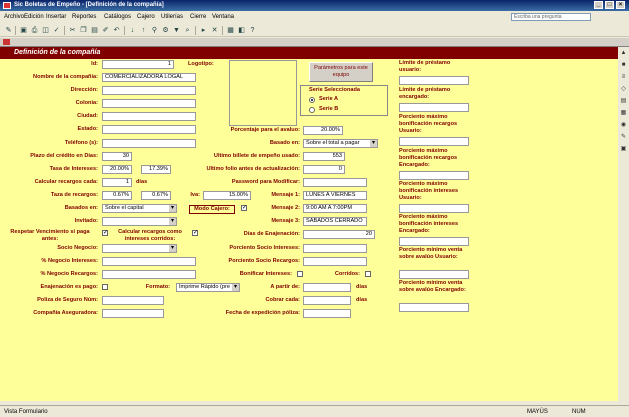 The image size is (629, 417). What do you see at coordinates (623, 125) in the screenshot?
I see `tool-g-icon: ◉` at bounding box center [623, 125].